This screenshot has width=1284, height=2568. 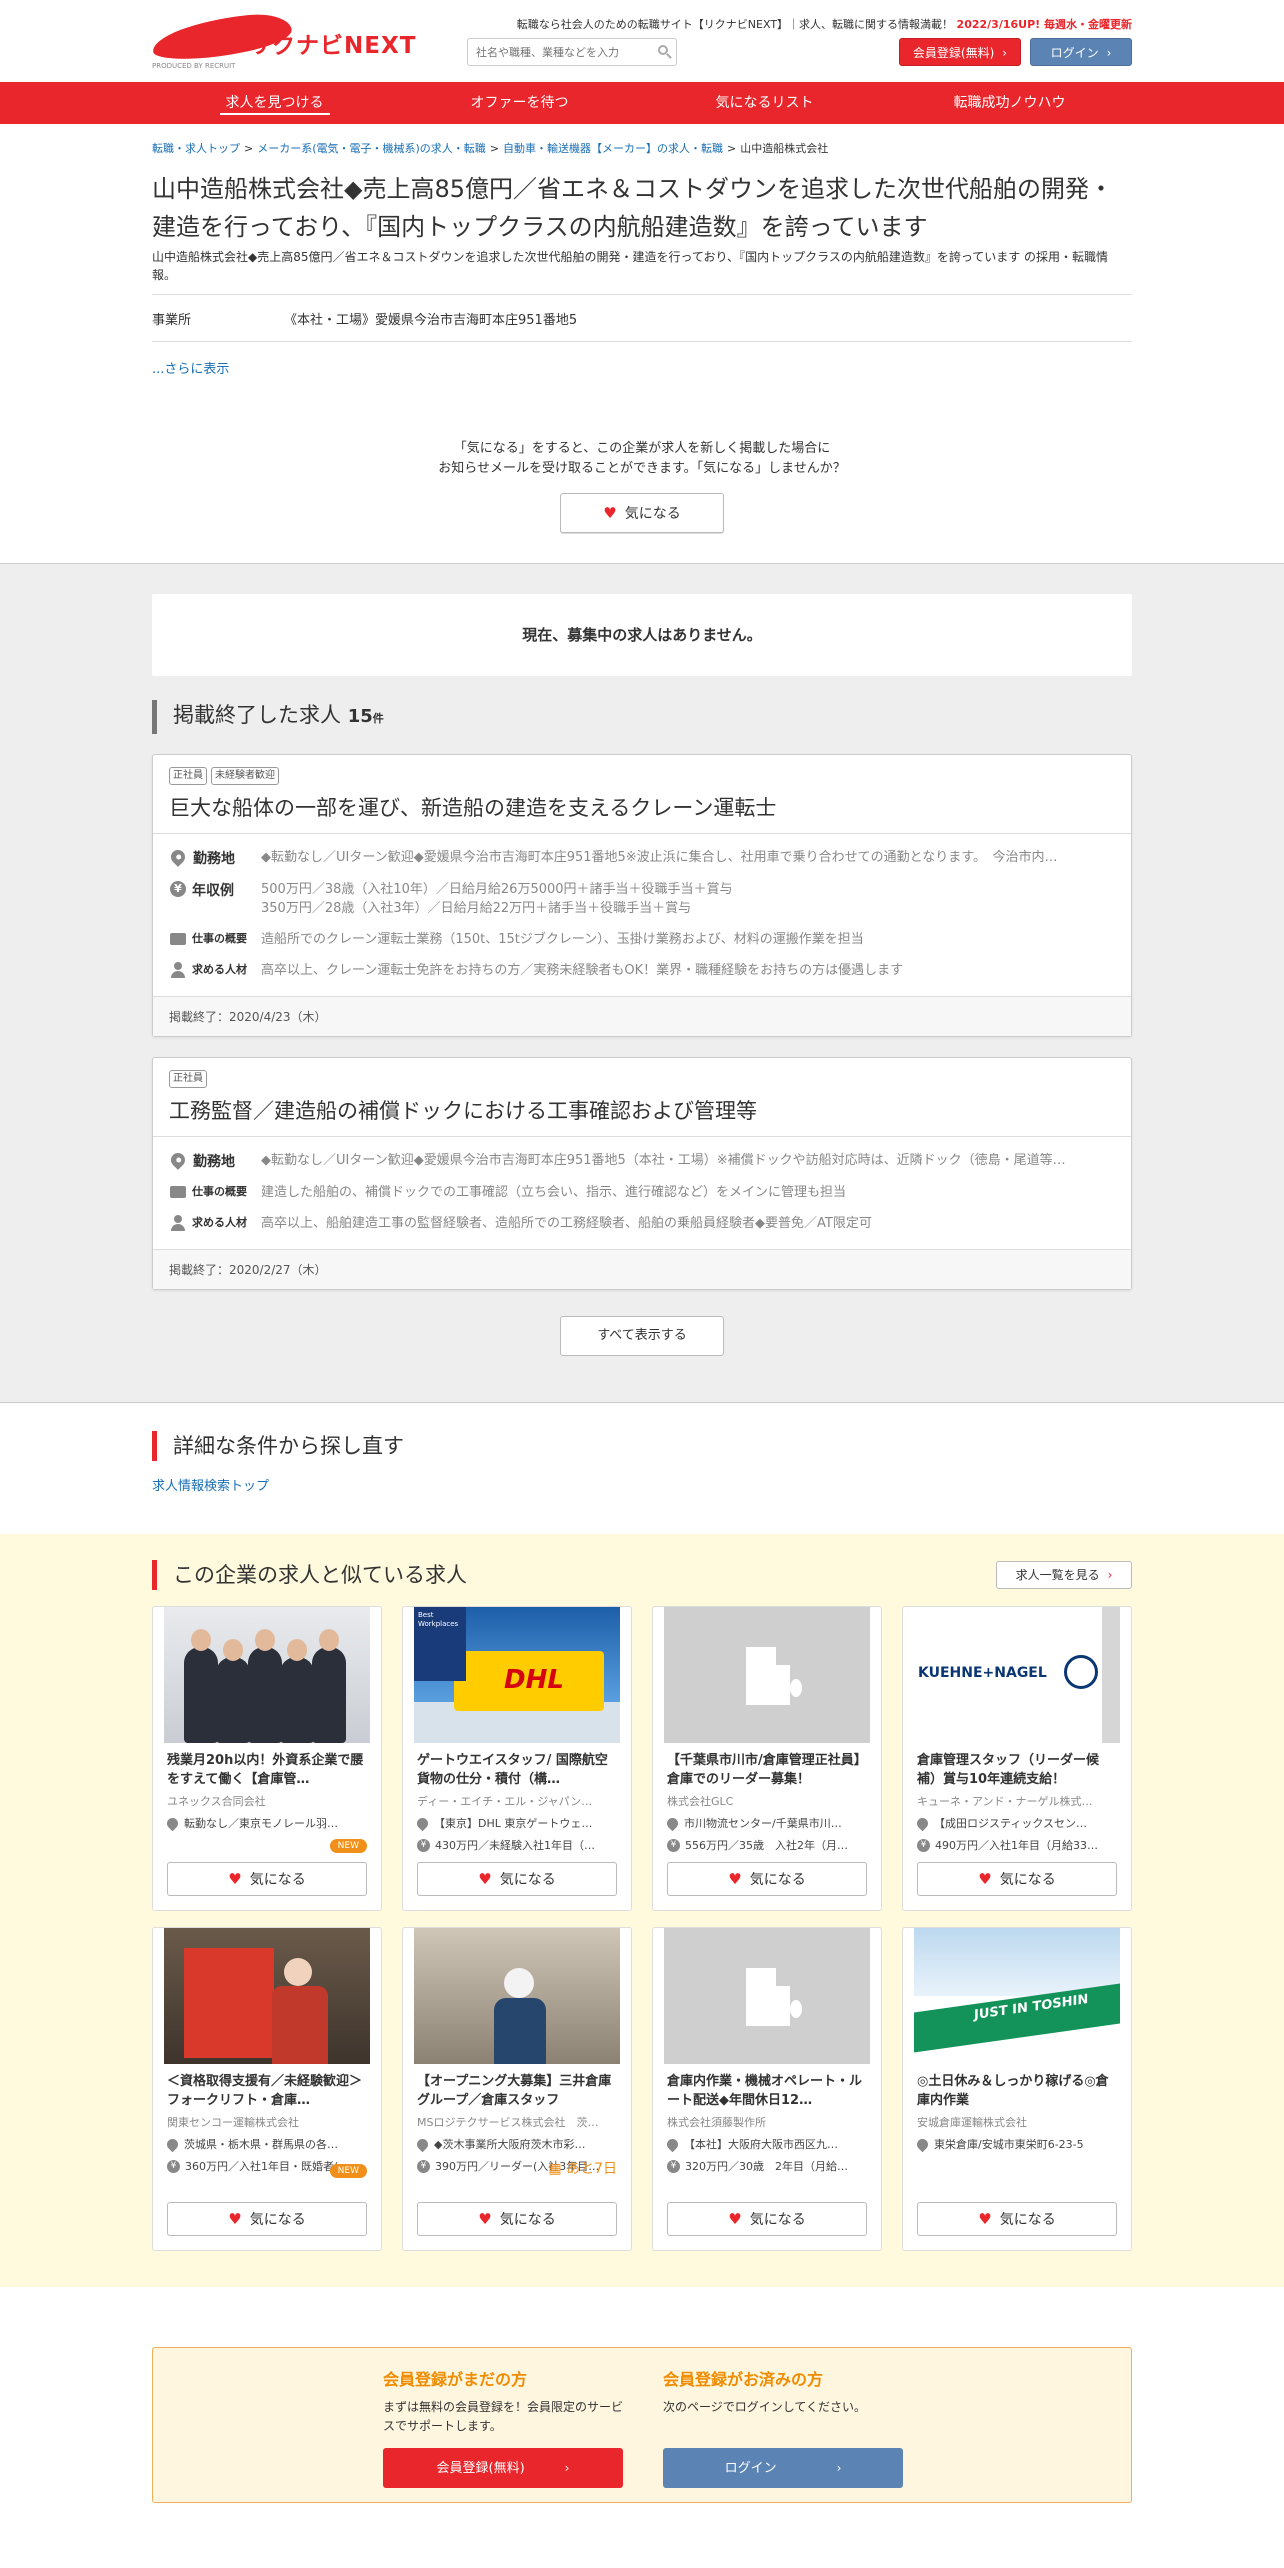 I want to click on search-box, so click(x=572, y=52).